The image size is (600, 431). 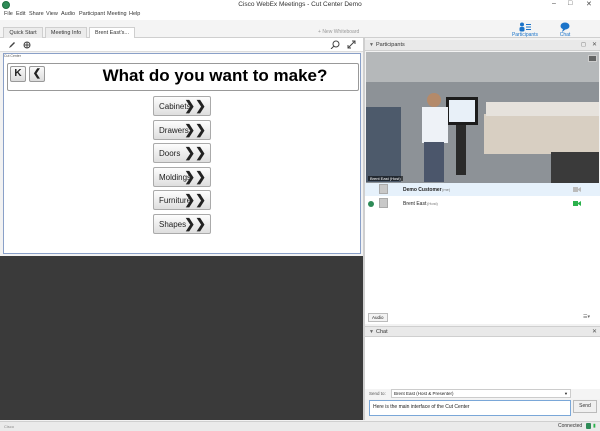 I want to click on choice-label: Doors, so click(x=170, y=153).